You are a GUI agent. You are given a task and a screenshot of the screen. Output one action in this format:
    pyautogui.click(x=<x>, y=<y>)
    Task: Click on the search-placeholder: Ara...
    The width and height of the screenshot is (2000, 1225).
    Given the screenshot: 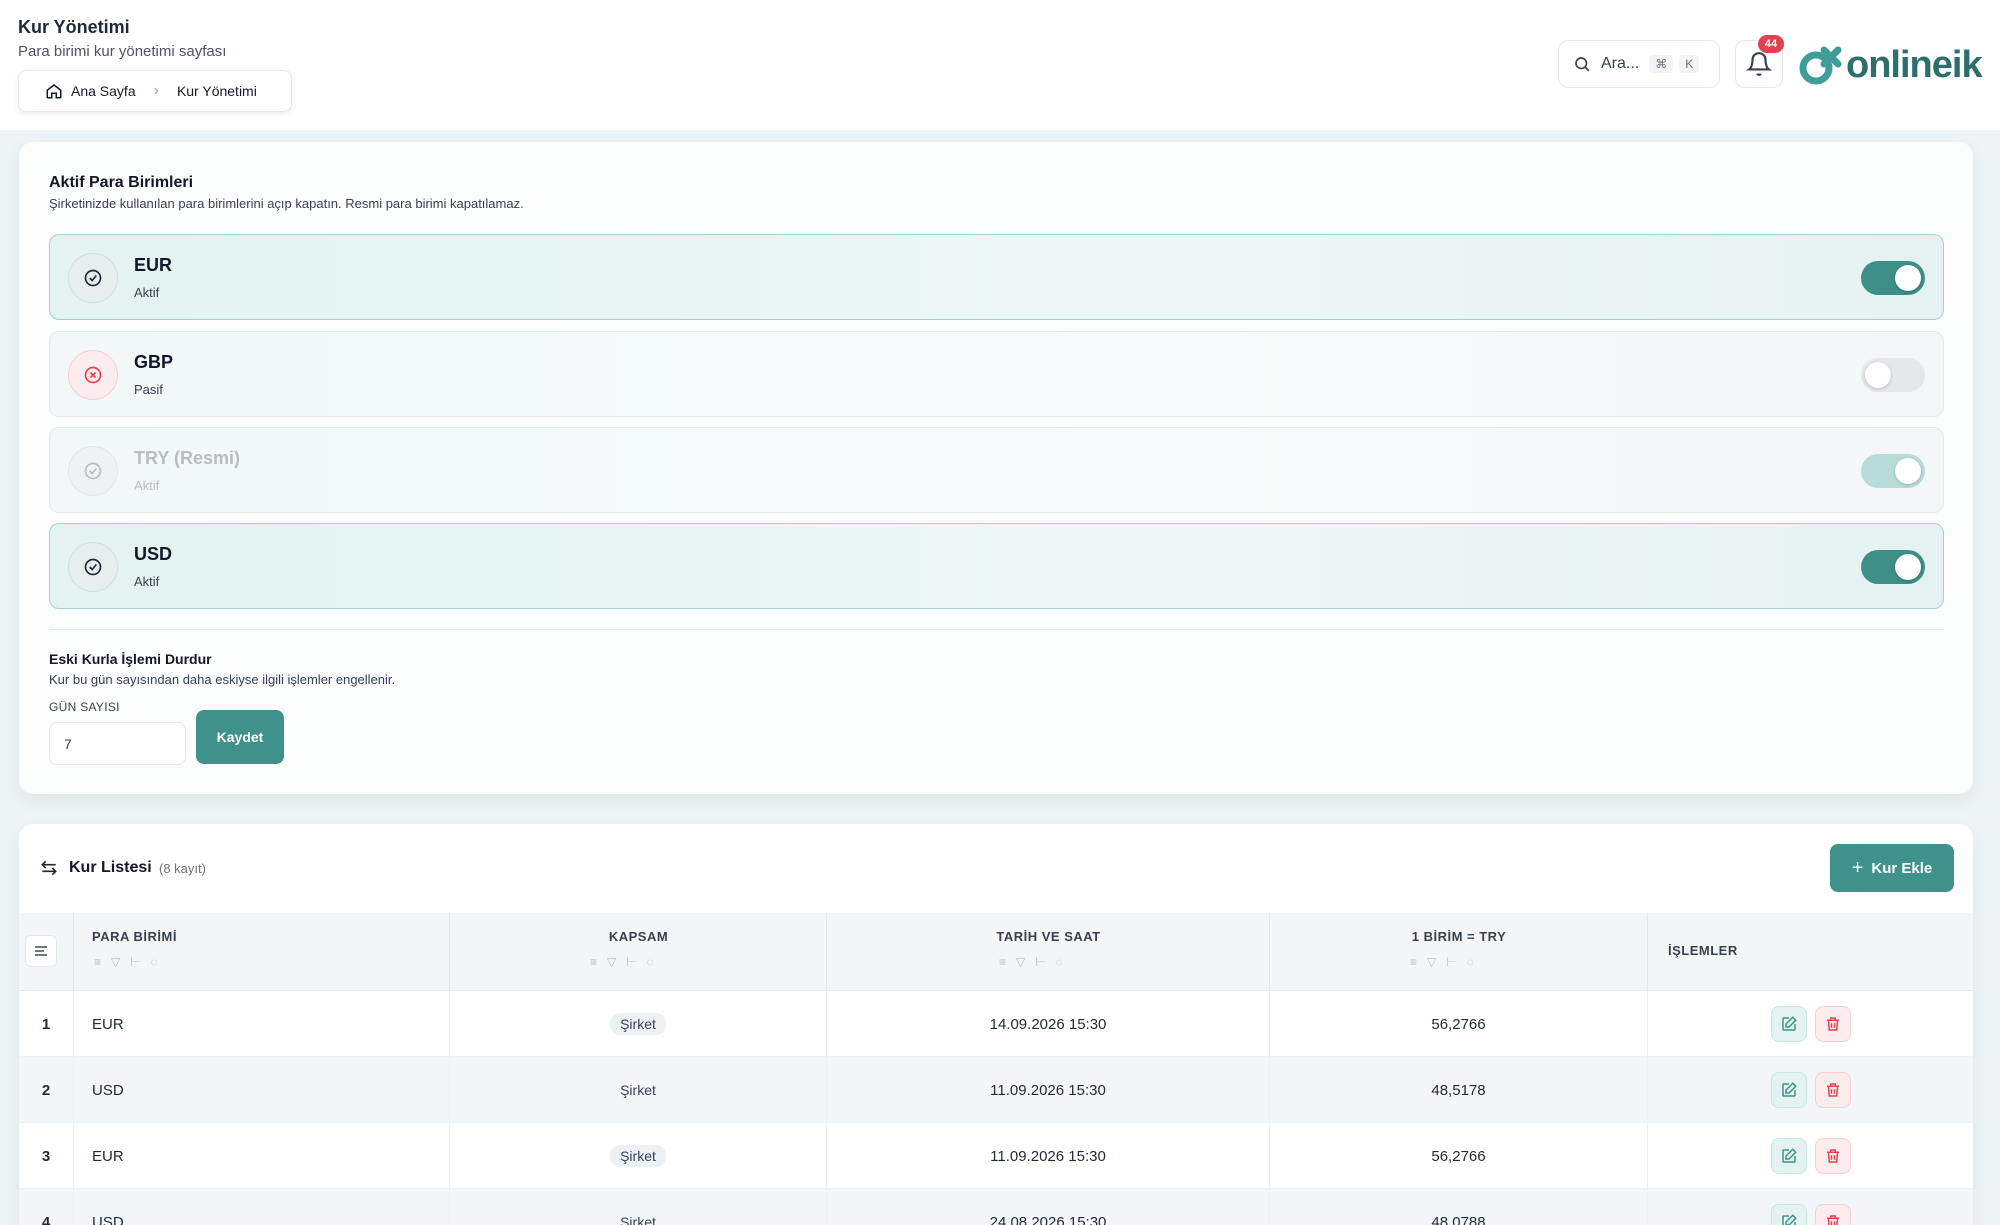 What is the action you would take?
    pyautogui.click(x=1620, y=63)
    